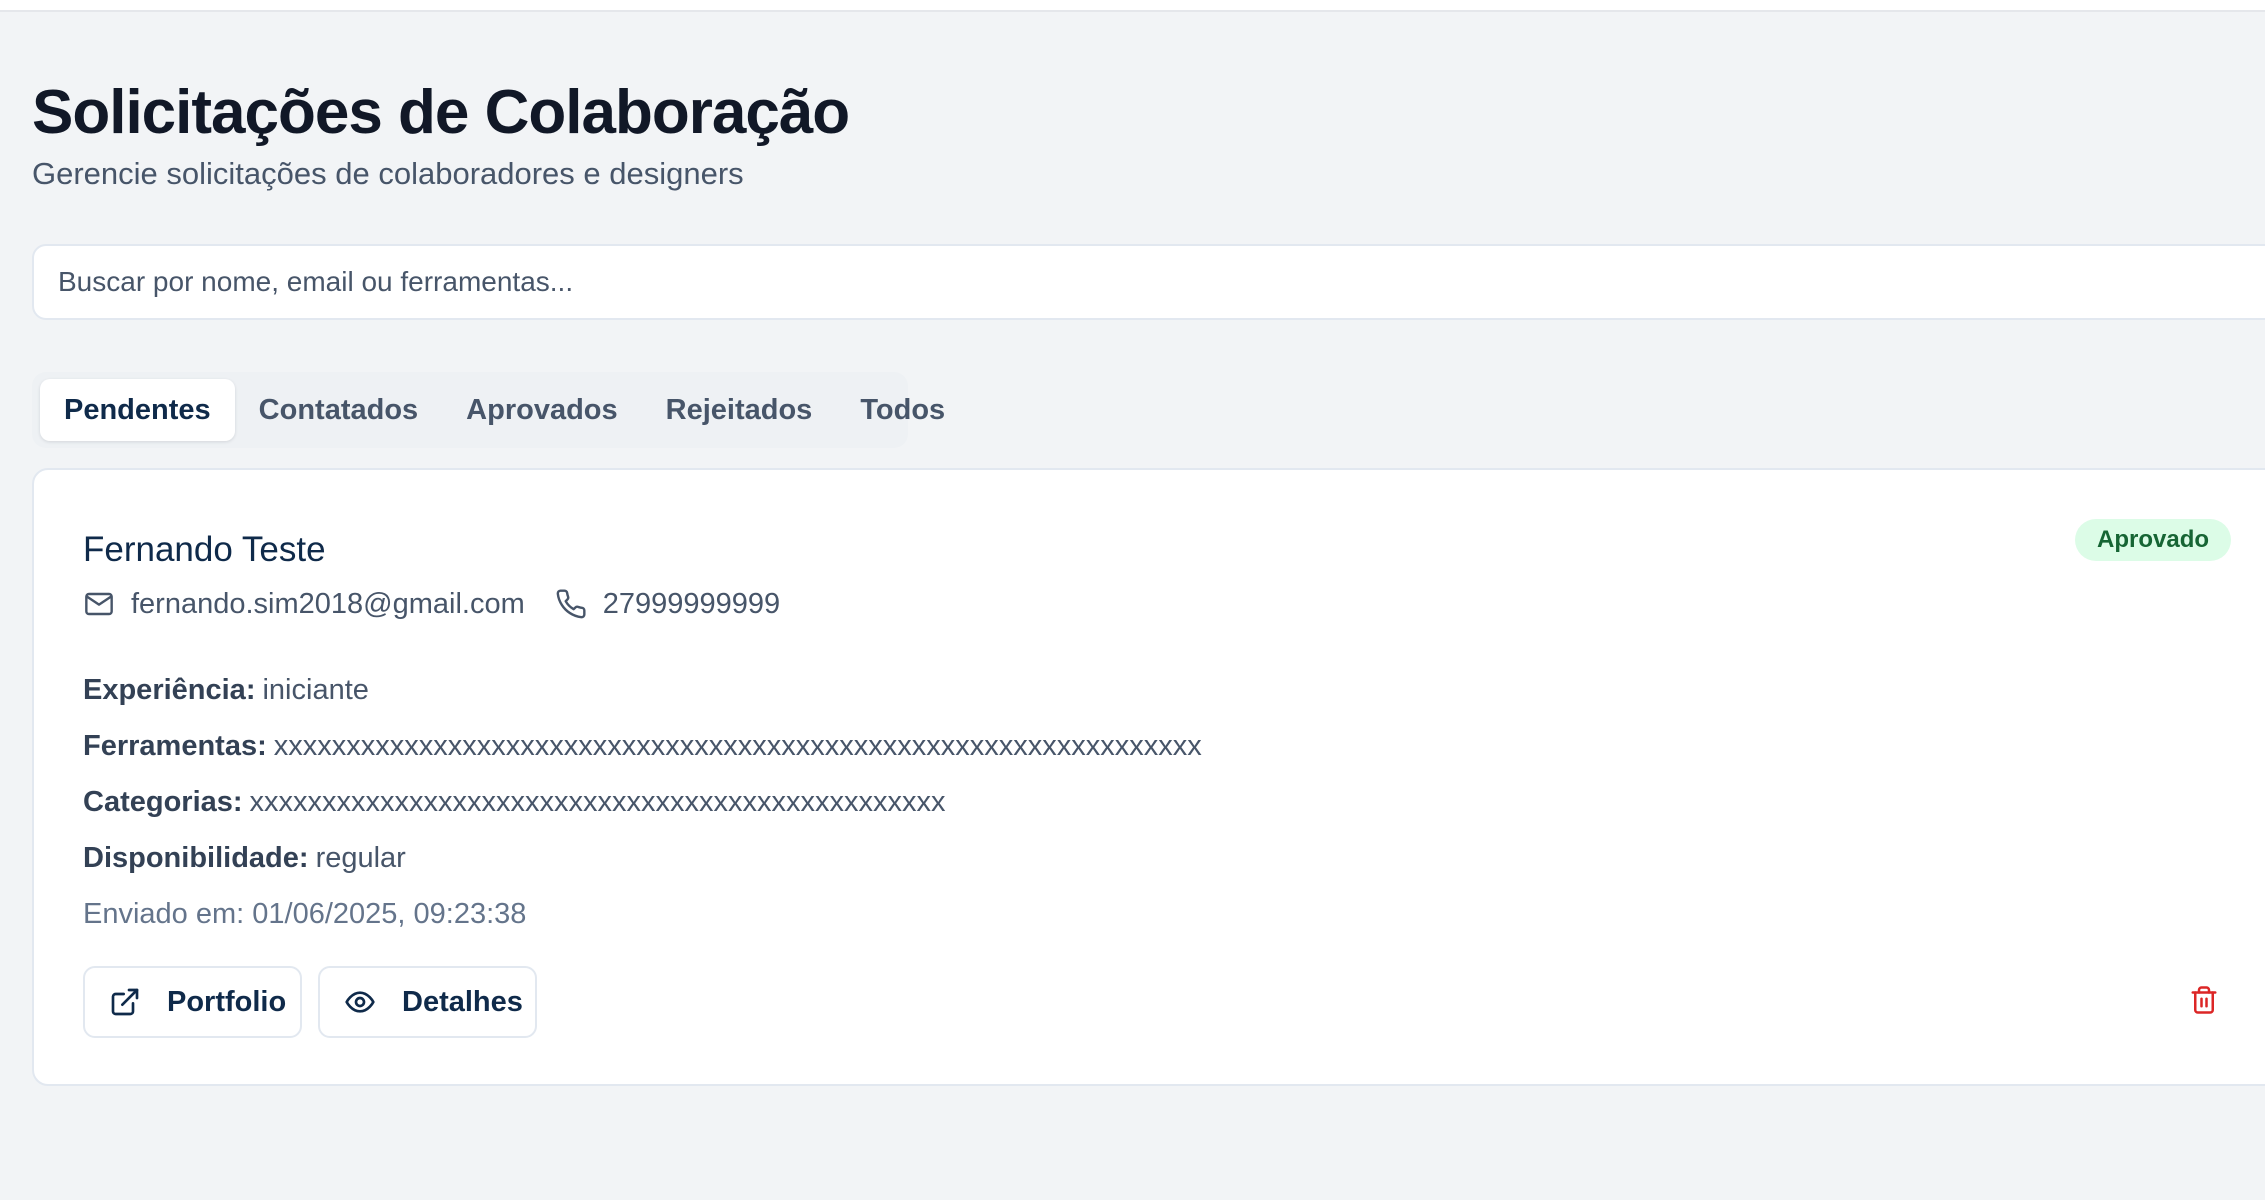 The image size is (2265, 1200). What do you see at coordinates (125, 1002) in the screenshot?
I see `external-link-icon` at bounding box center [125, 1002].